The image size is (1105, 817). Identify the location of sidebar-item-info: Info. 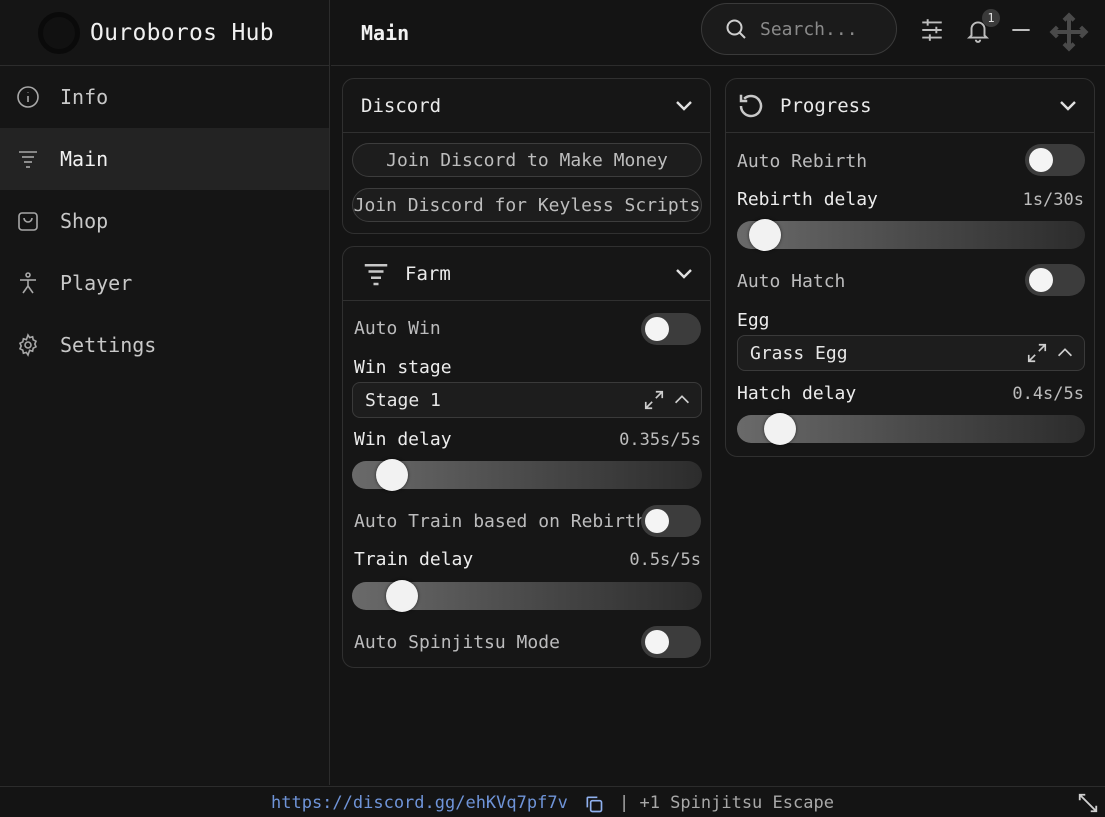
(164, 97).